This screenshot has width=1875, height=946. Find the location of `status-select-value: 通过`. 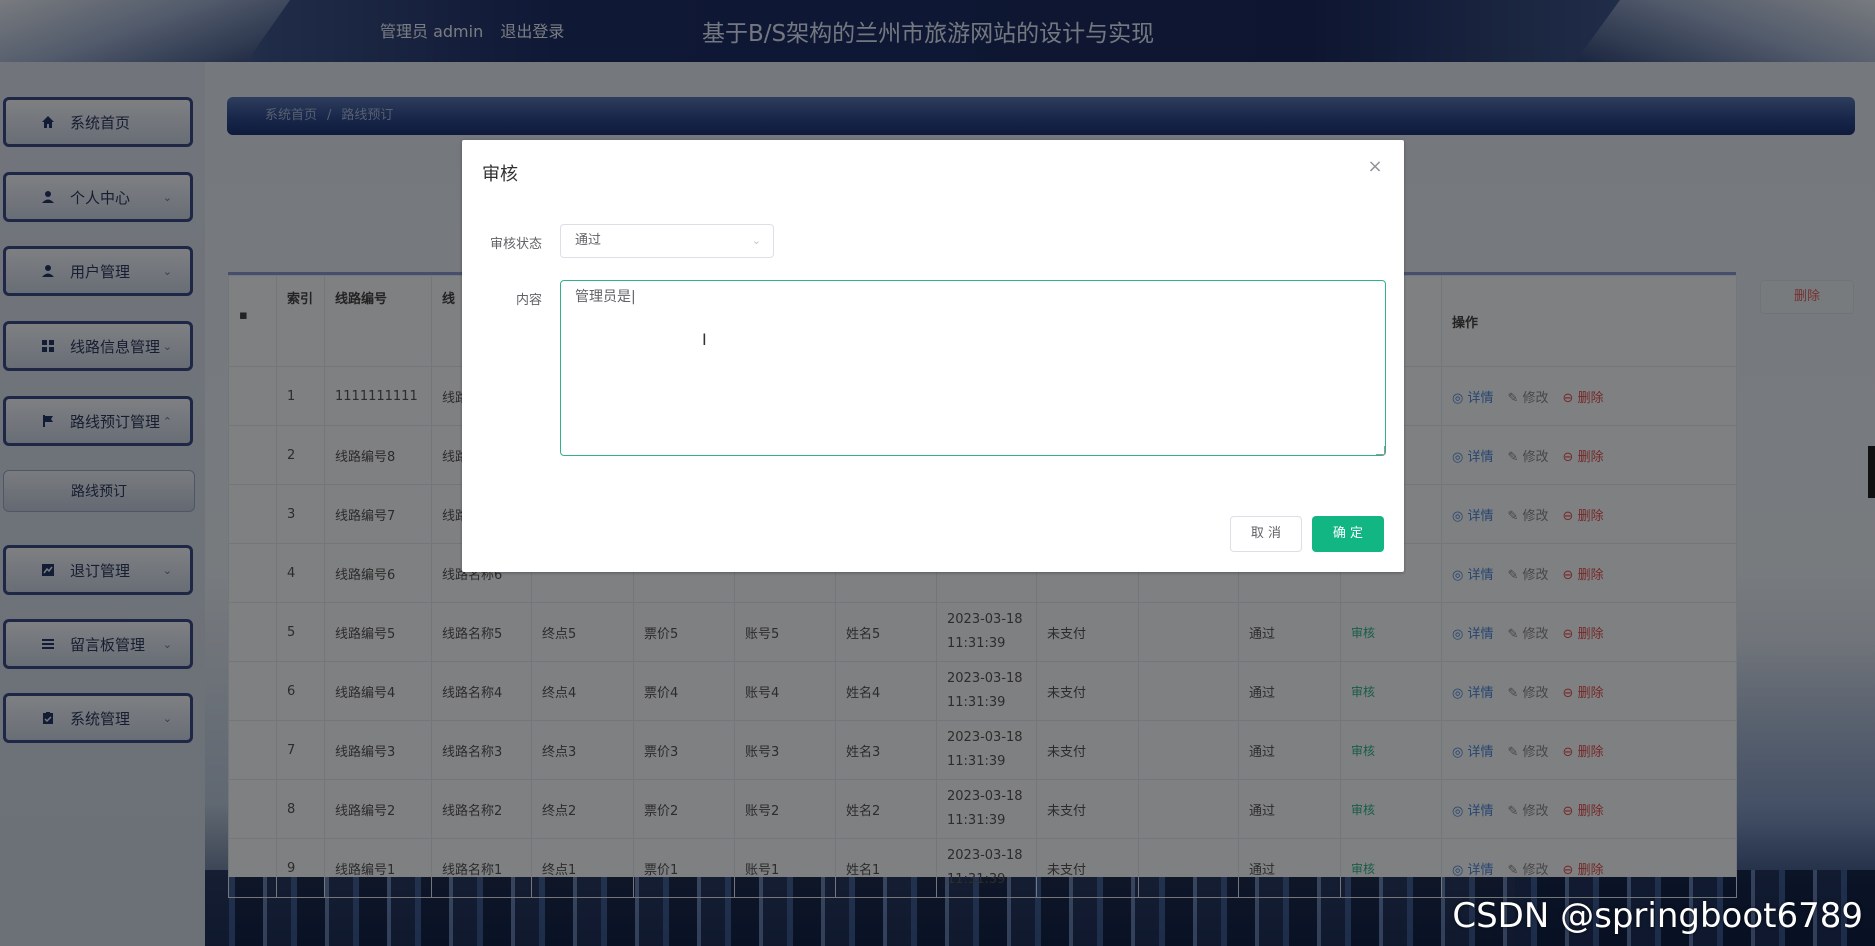

status-select-value: 通过 is located at coordinates (588, 240).